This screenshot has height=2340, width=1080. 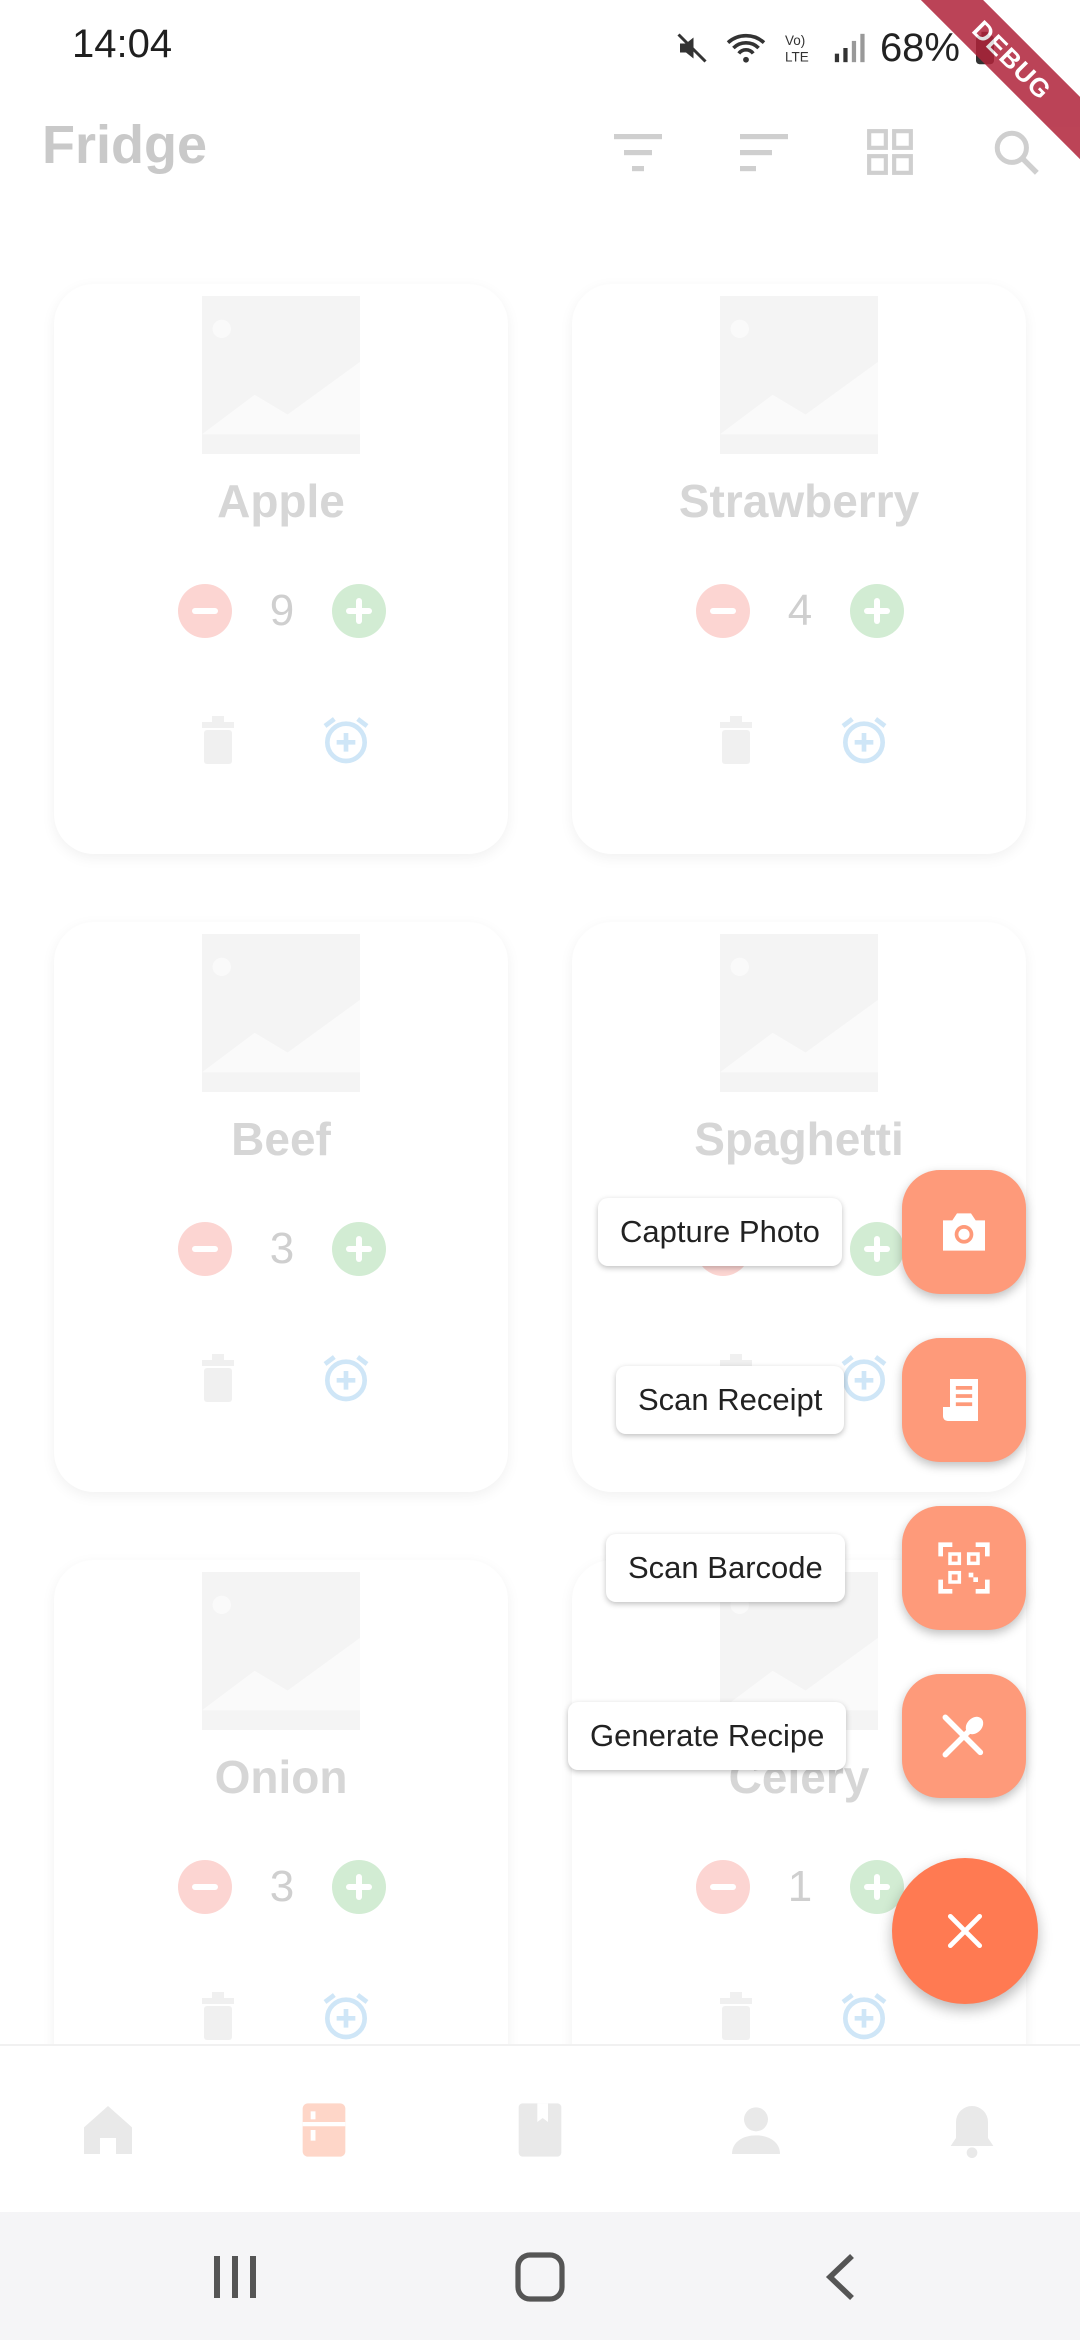 I want to click on item-name: Onion, so click(x=281, y=1777).